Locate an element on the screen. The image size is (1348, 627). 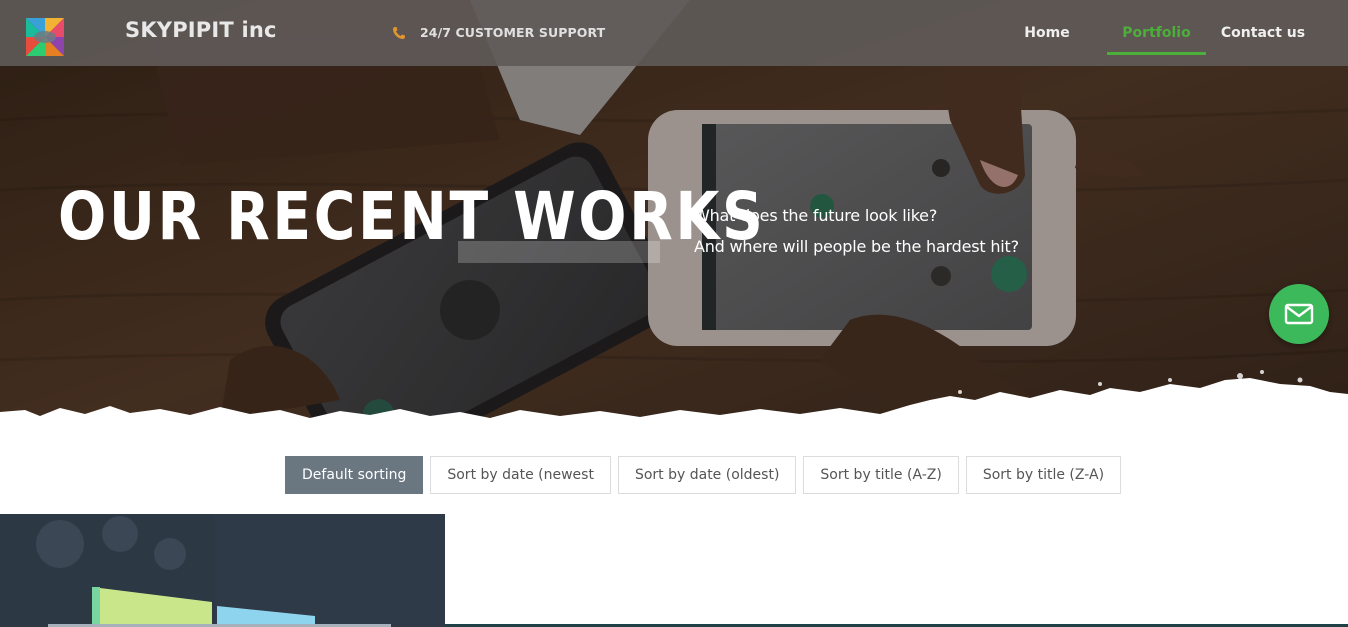
sort-title-za-button: Sort by title (Z-A) is located at coordinates (1043, 475).